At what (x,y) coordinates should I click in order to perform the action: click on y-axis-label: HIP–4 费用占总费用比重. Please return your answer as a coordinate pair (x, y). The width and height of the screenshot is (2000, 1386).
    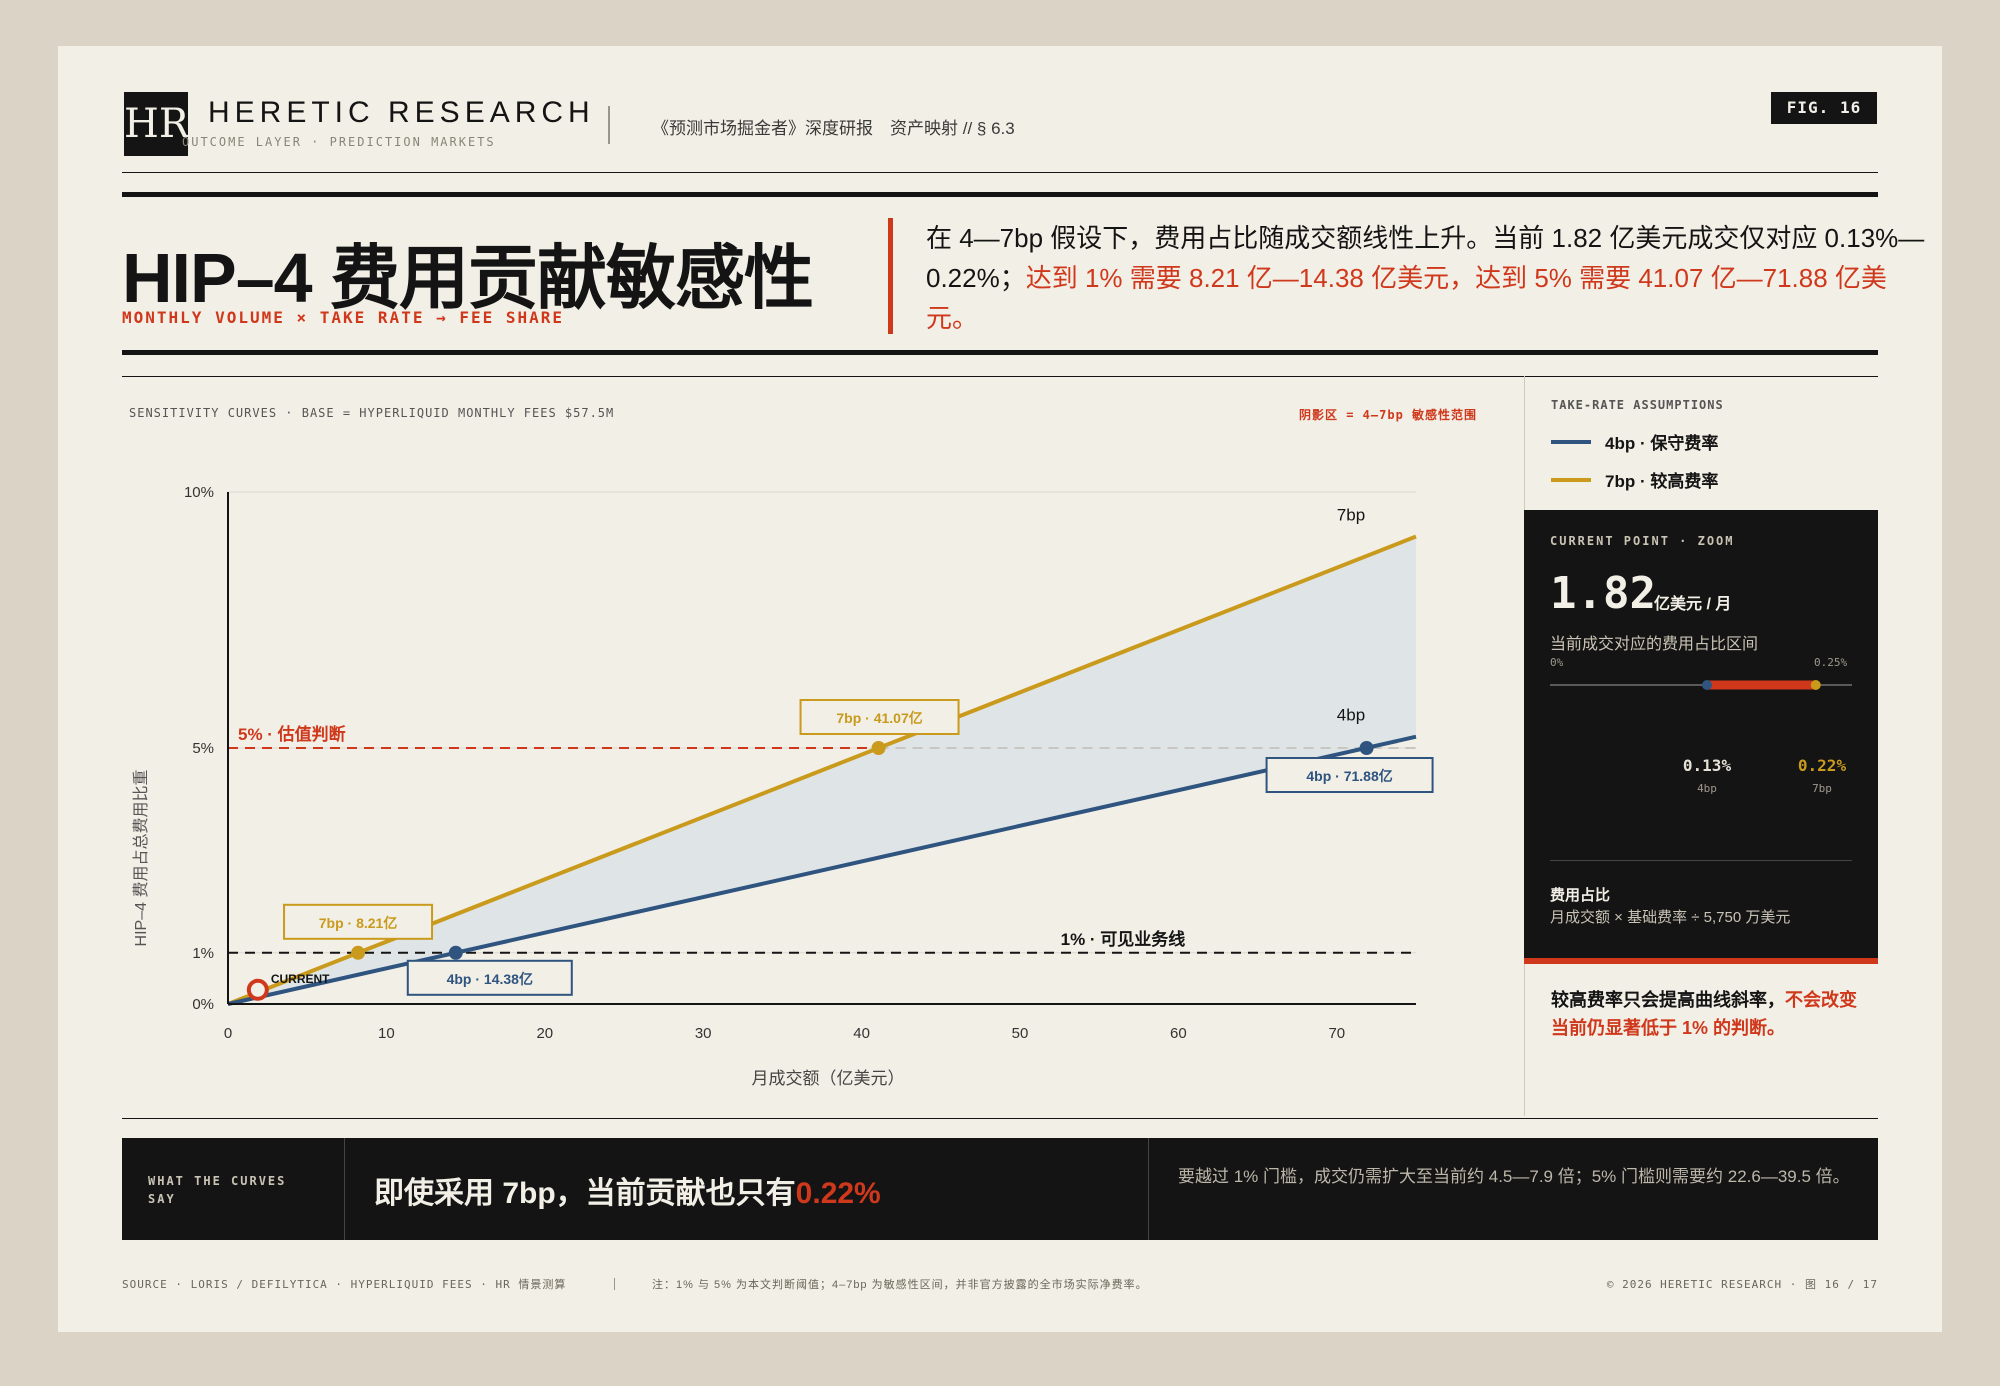
    Looking at the image, I should click on (141, 858).